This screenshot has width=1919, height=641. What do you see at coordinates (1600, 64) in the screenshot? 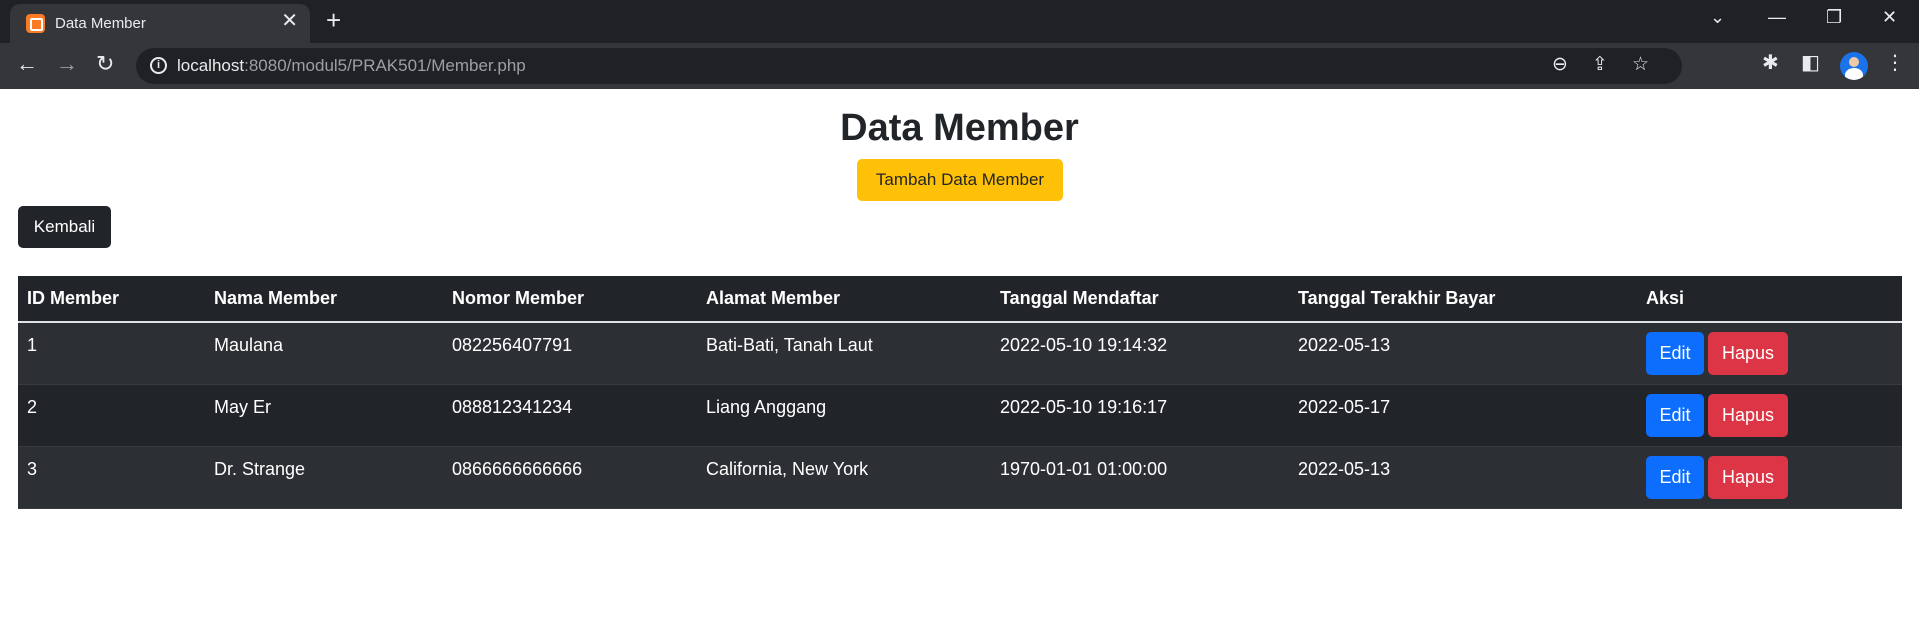
I see `share-icon: ⇪` at bounding box center [1600, 64].